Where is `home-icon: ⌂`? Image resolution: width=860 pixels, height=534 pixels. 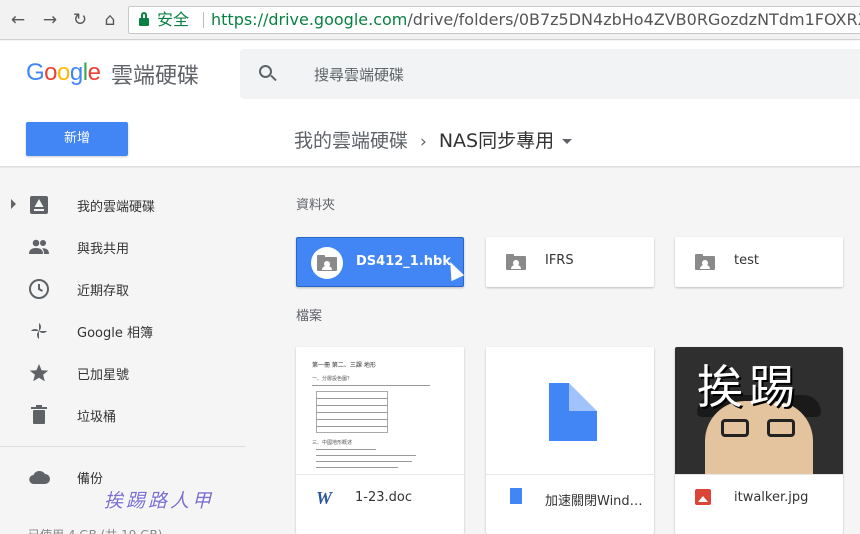 home-icon: ⌂ is located at coordinates (110, 20).